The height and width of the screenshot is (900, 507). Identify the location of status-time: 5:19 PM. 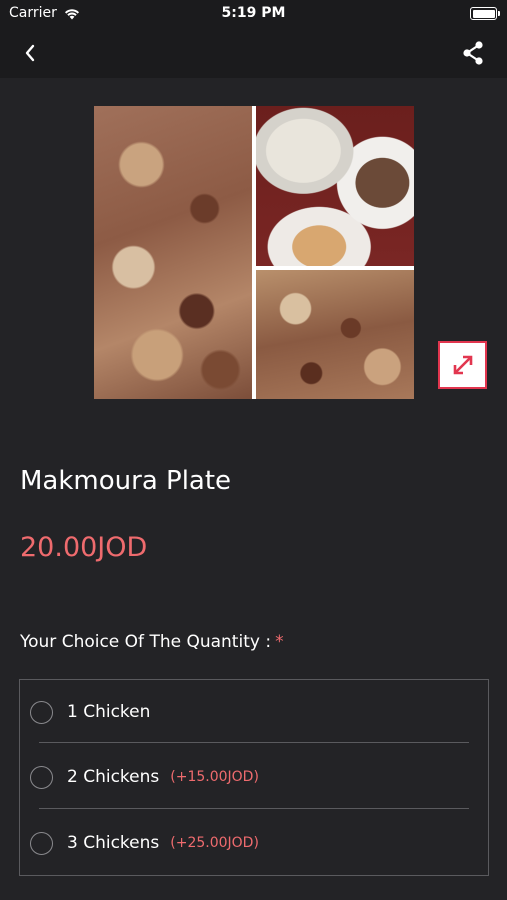
(253, 13).